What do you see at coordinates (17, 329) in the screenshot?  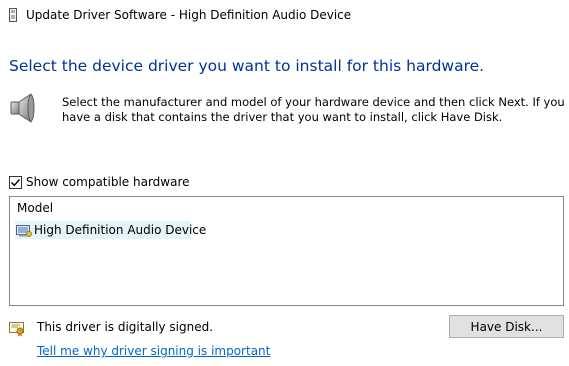 I see `certificate-icon` at bounding box center [17, 329].